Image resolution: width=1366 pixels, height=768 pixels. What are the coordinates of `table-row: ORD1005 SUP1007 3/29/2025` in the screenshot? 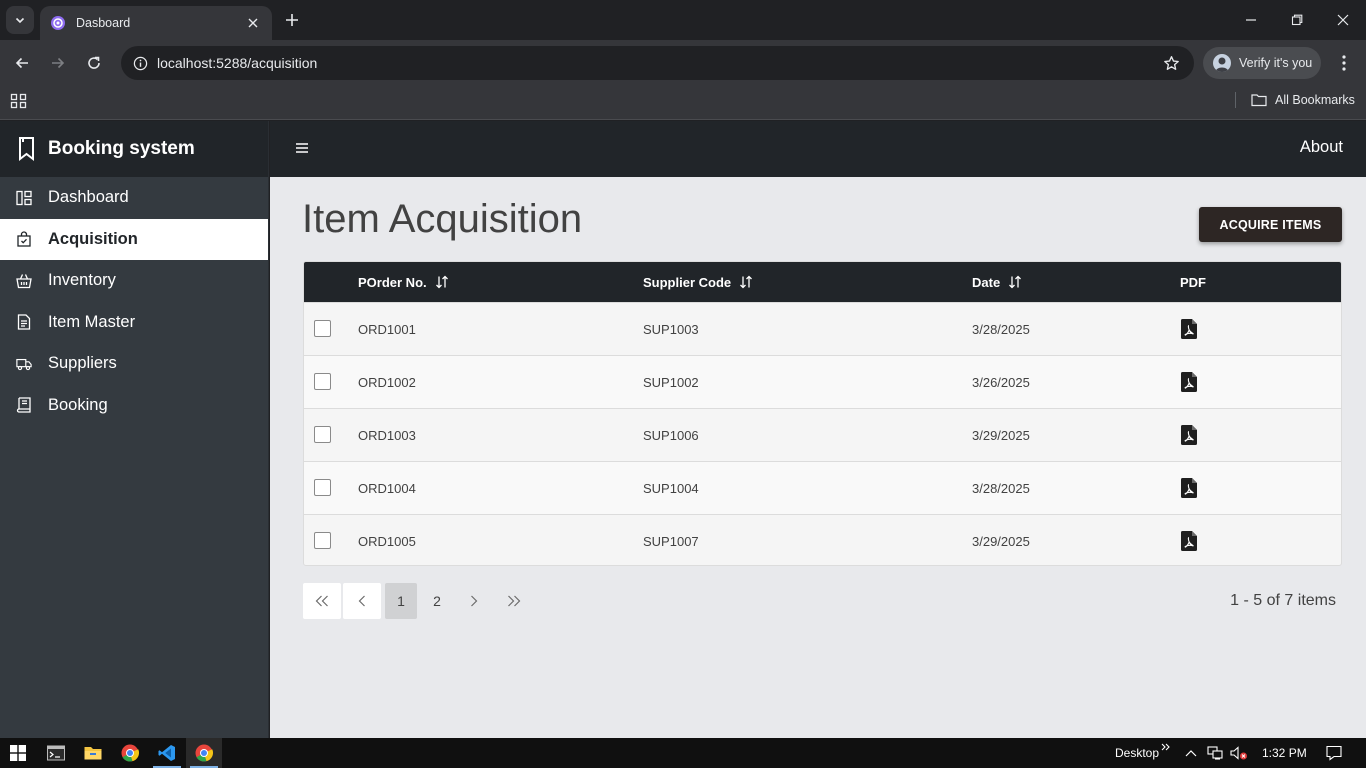 It's located at (822, 539).